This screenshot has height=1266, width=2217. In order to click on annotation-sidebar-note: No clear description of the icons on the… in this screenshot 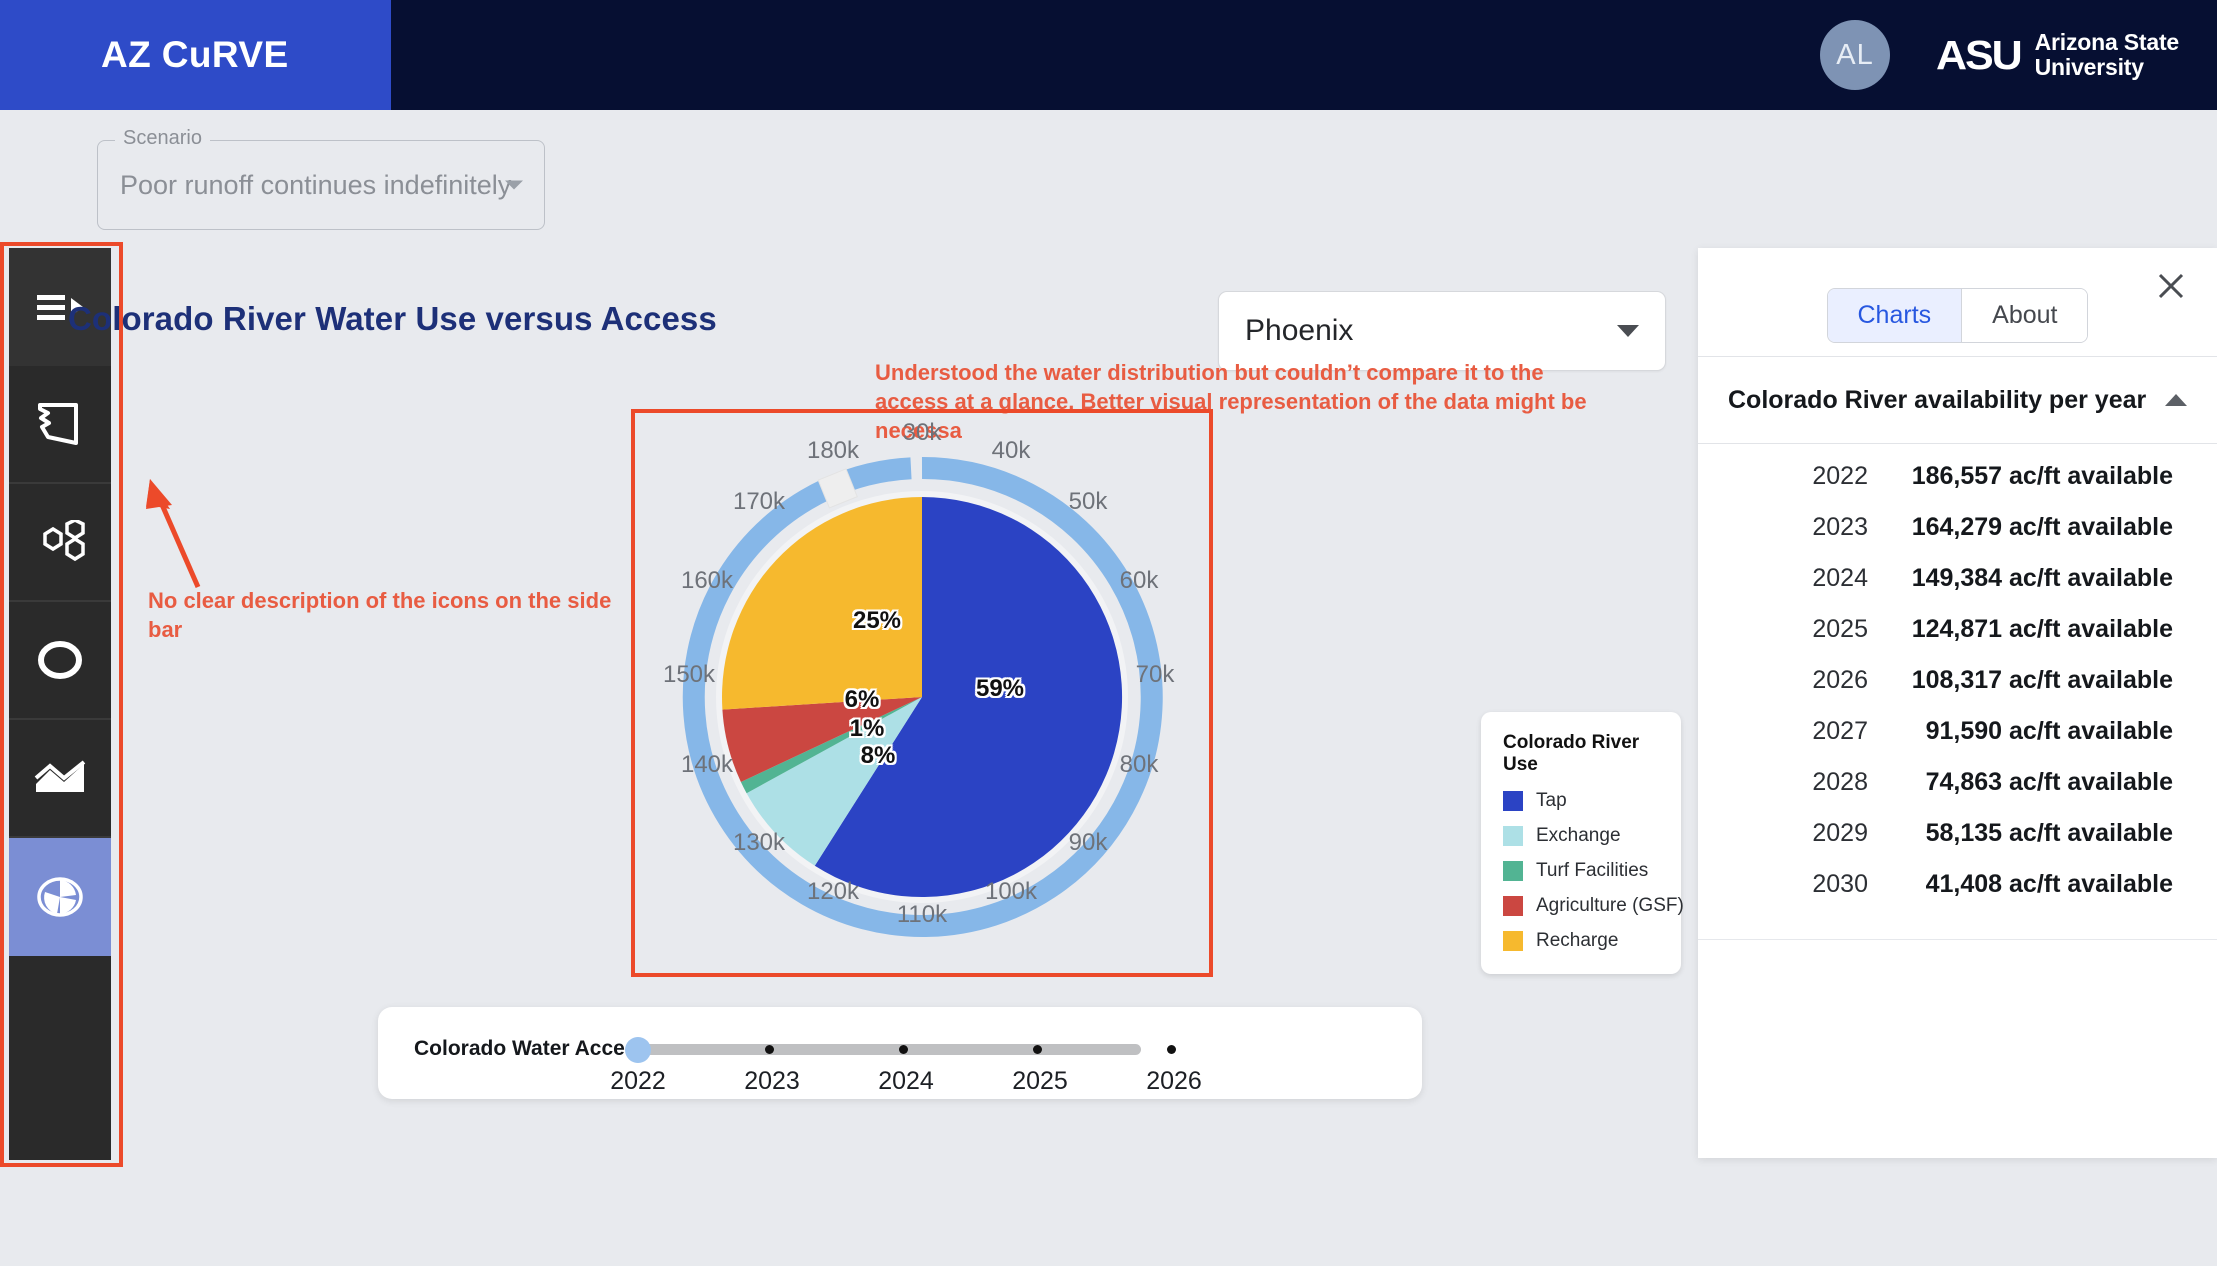, I will do `click(380, 615)`.